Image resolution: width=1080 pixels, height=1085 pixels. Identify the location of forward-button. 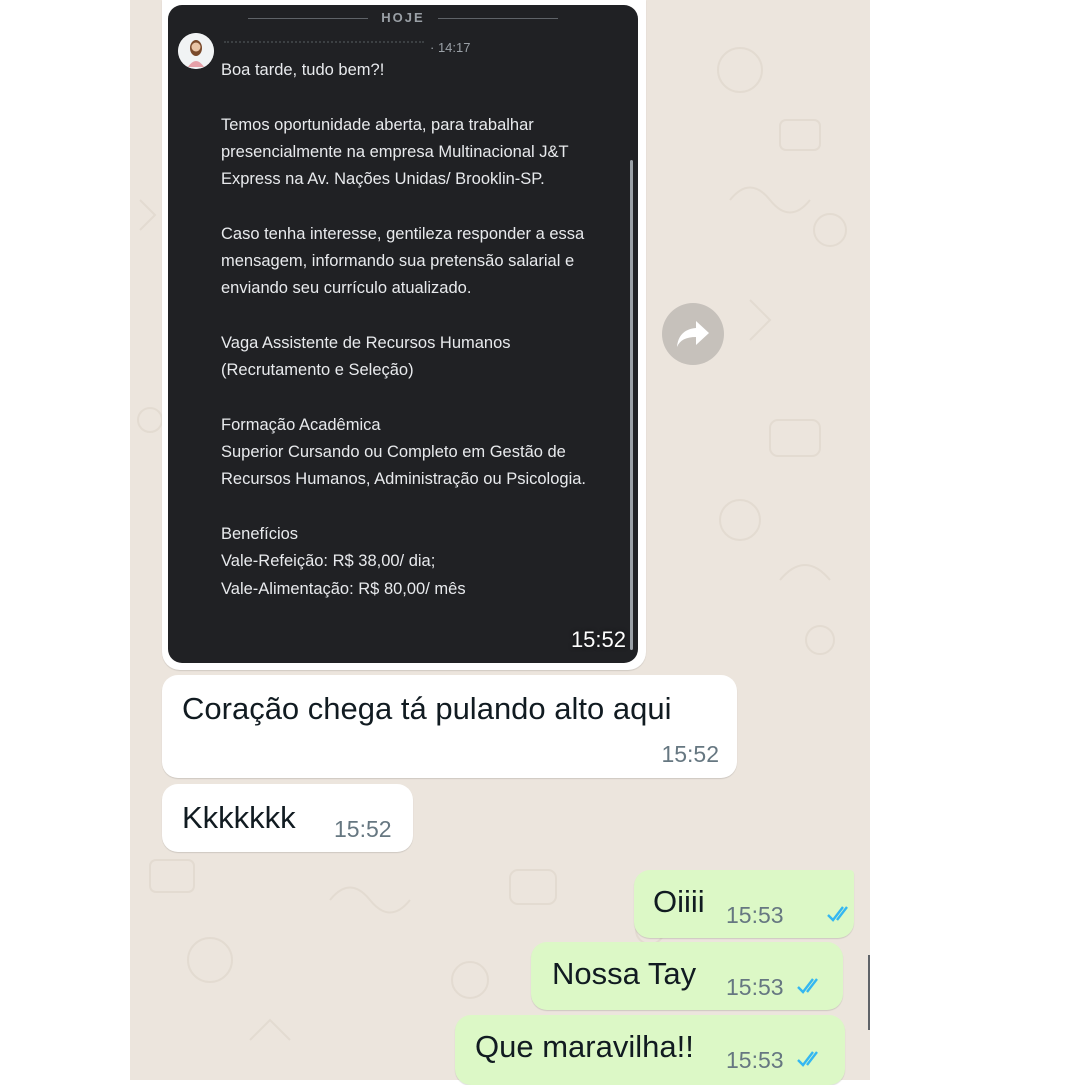
(693, 334).